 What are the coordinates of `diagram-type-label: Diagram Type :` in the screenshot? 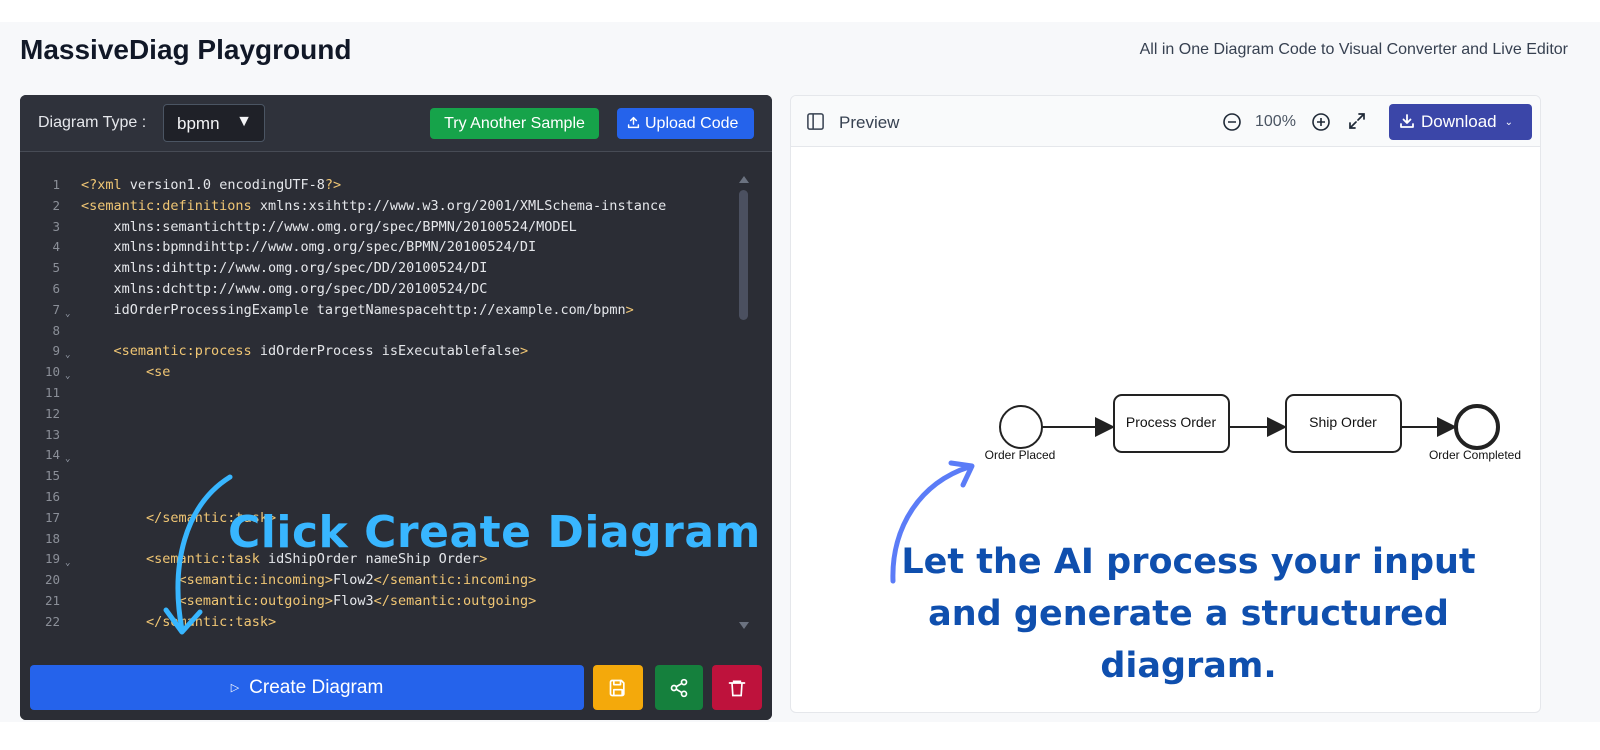 It's located at (92, 122).